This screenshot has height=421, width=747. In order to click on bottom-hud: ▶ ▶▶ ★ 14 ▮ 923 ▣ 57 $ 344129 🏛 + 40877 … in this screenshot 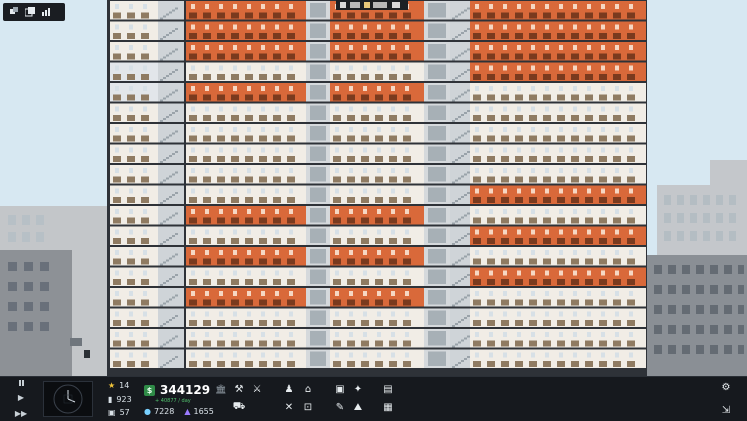, I will do `click(373, 398)`.